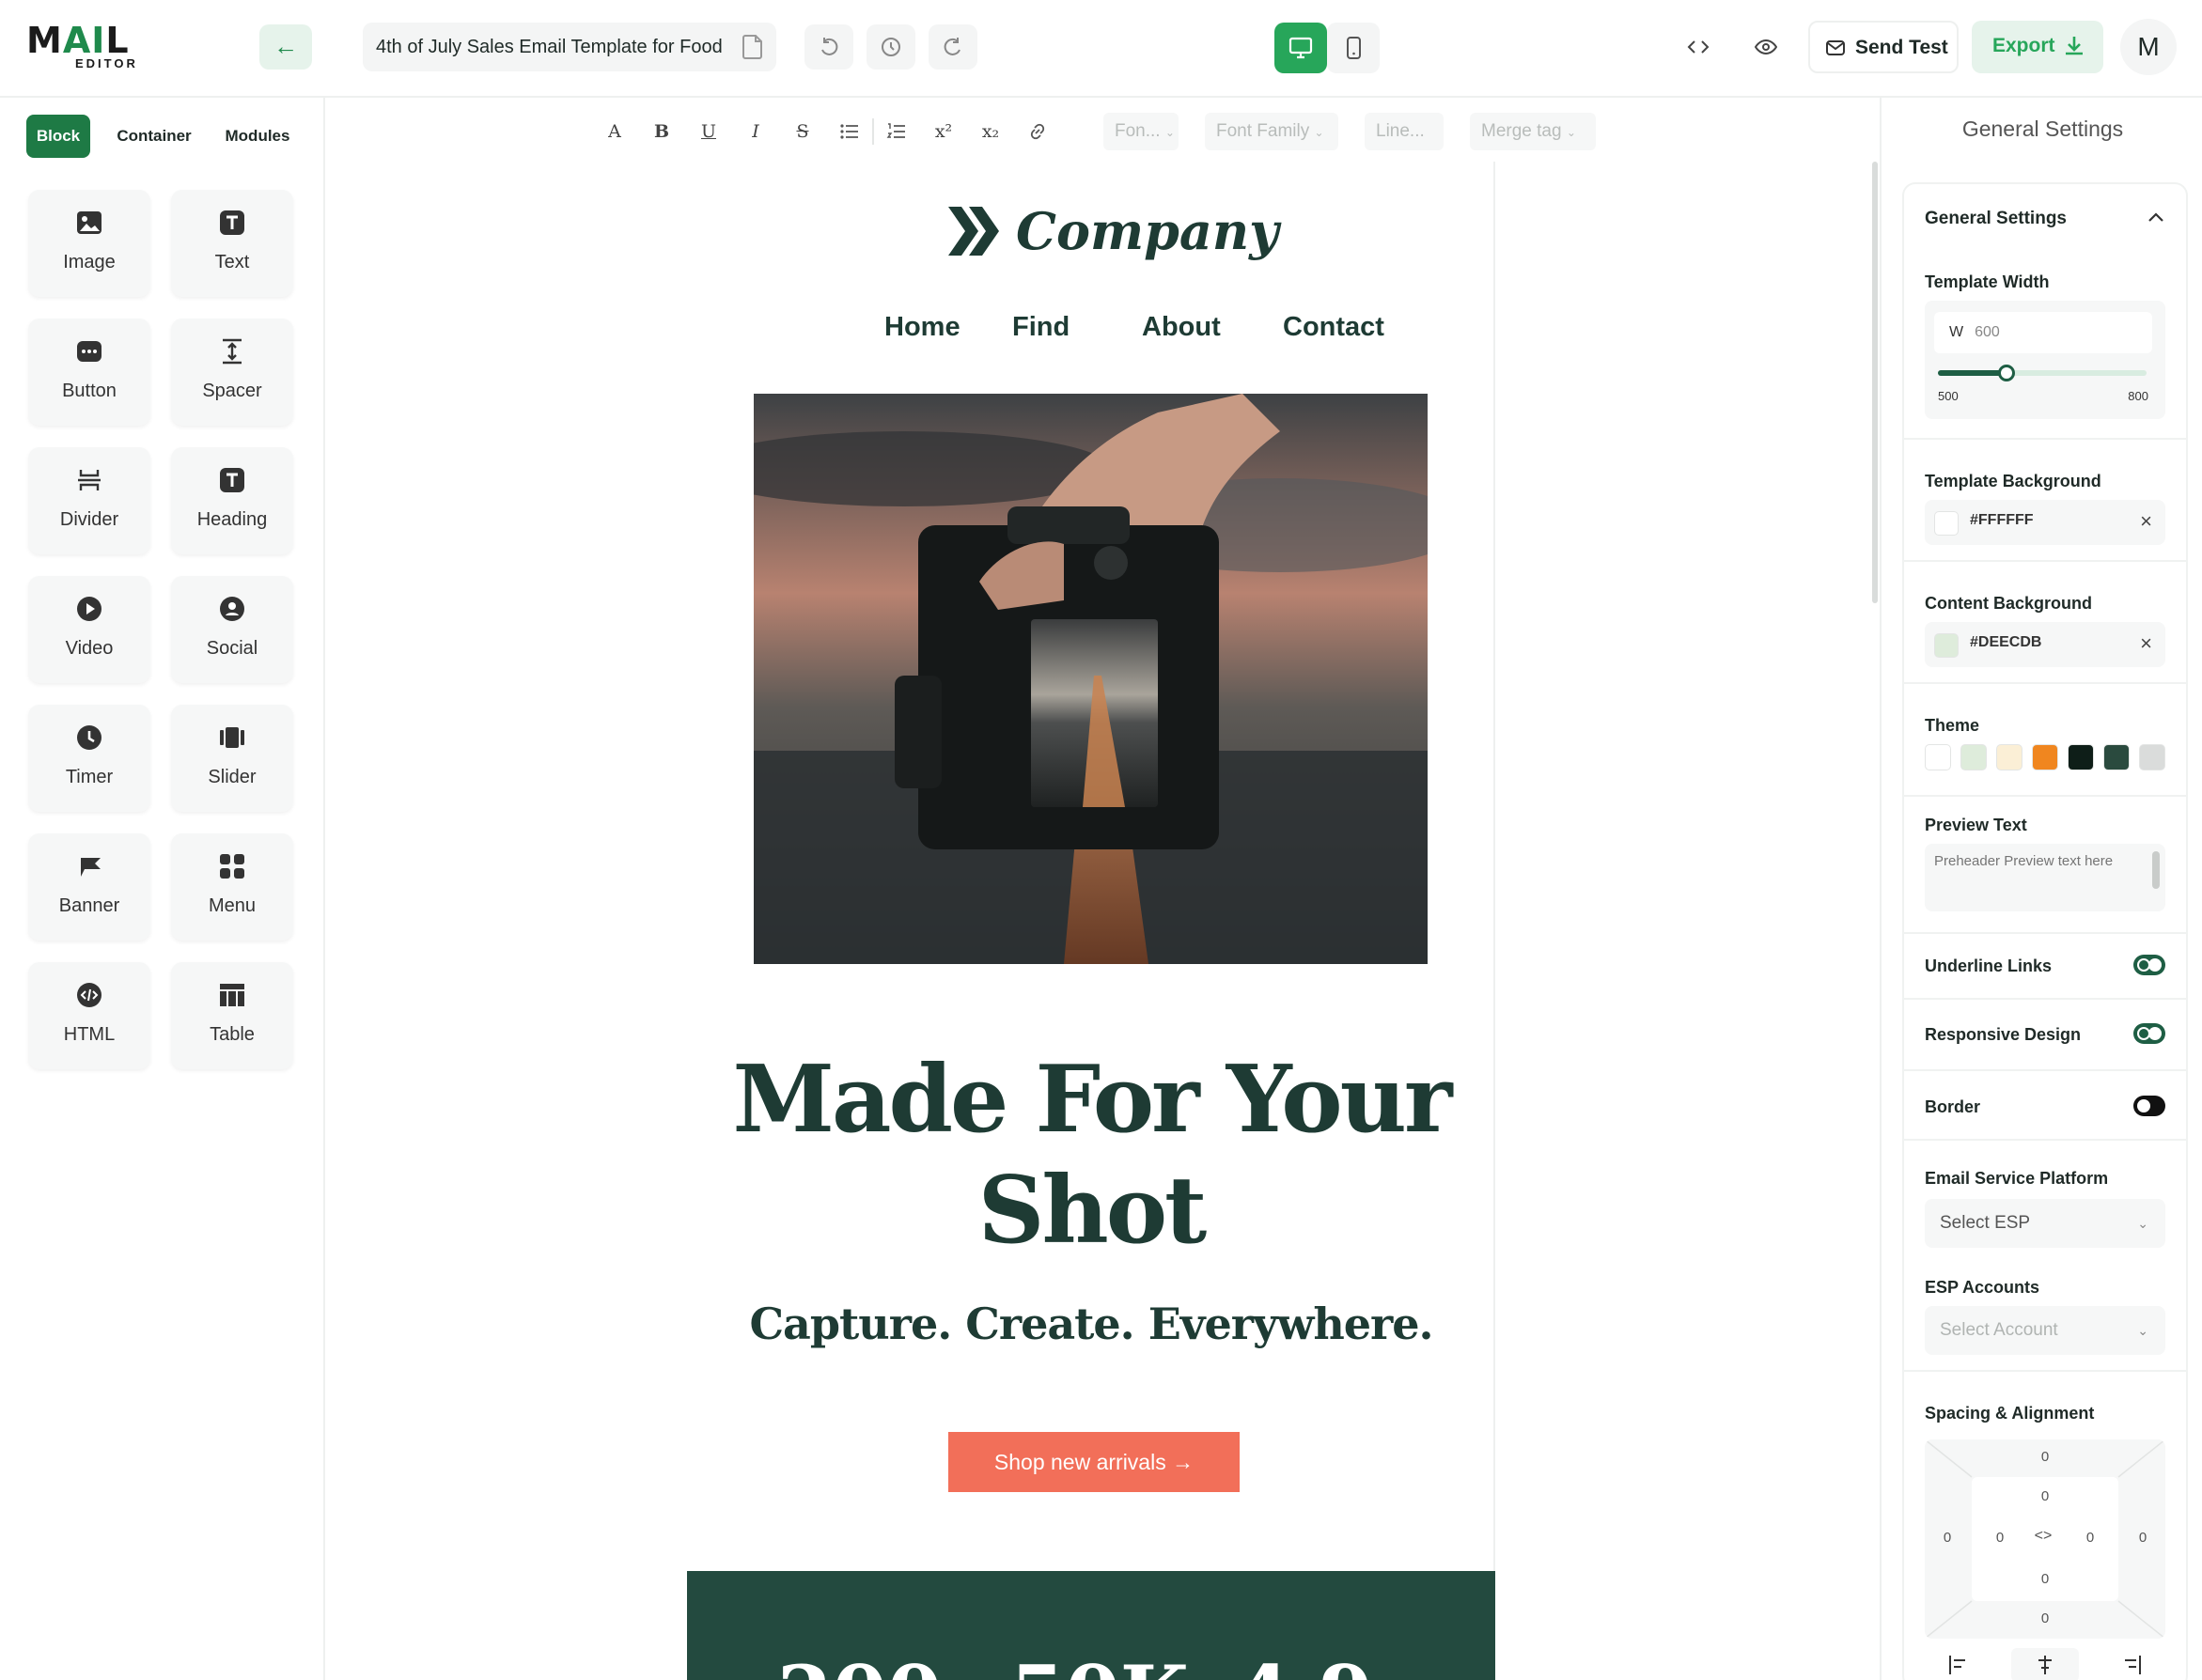  I want to click on preview-text-field, so click(2045, 877).